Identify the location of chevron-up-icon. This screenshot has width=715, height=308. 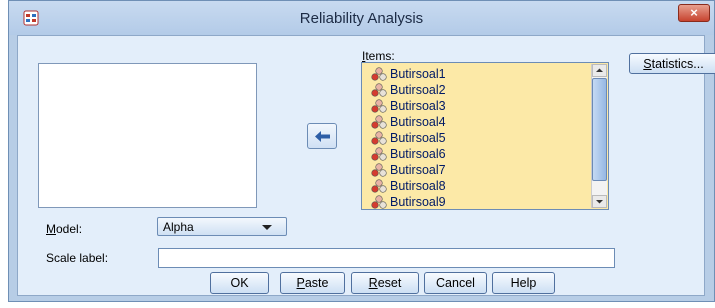
(599, 70).